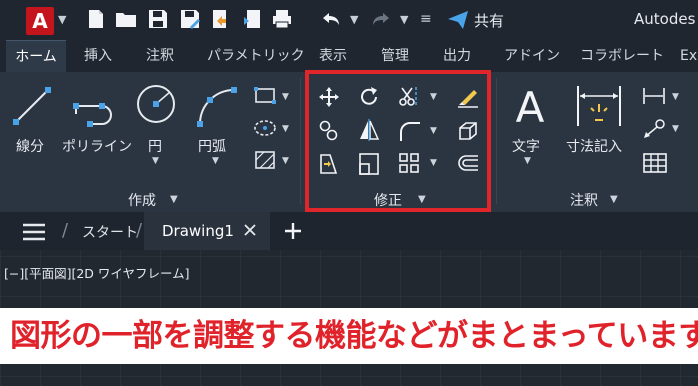  I want to click on save-icon, so click(158, 19).